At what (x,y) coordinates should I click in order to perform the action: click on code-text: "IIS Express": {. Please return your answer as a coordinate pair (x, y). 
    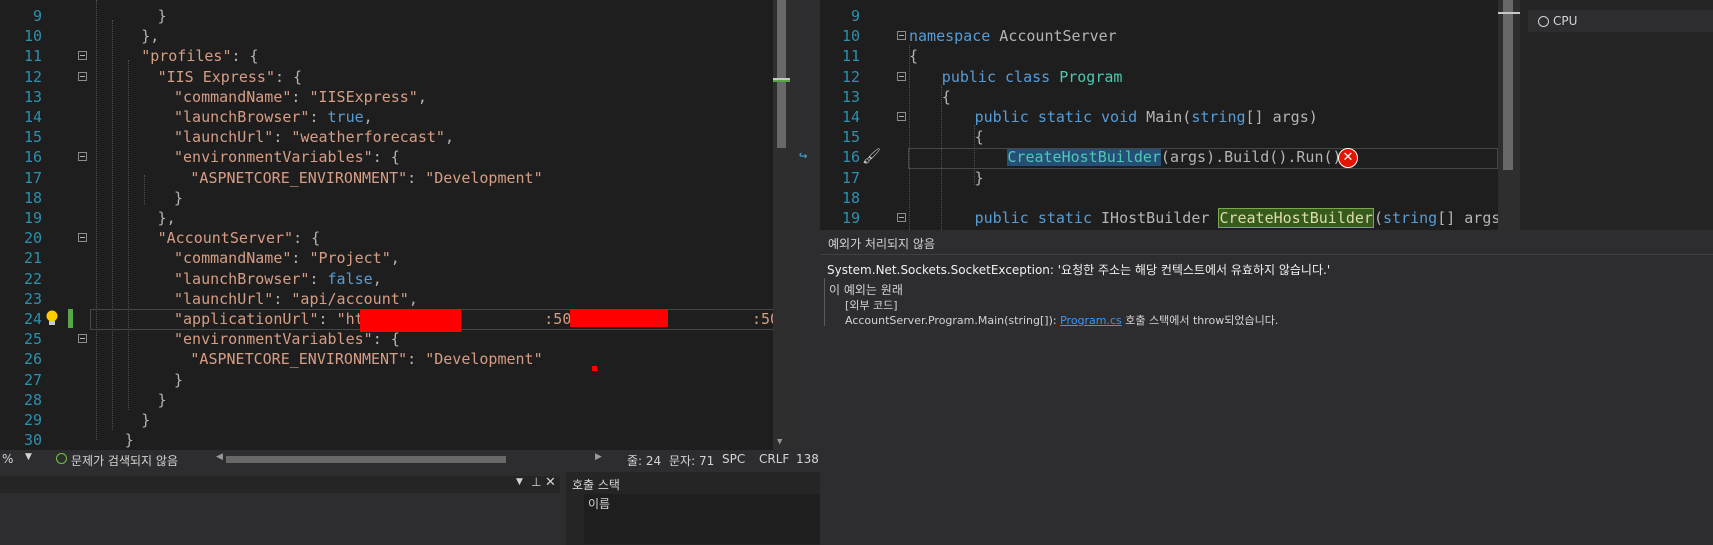
    Looking at the image, I should click on (230, 76).